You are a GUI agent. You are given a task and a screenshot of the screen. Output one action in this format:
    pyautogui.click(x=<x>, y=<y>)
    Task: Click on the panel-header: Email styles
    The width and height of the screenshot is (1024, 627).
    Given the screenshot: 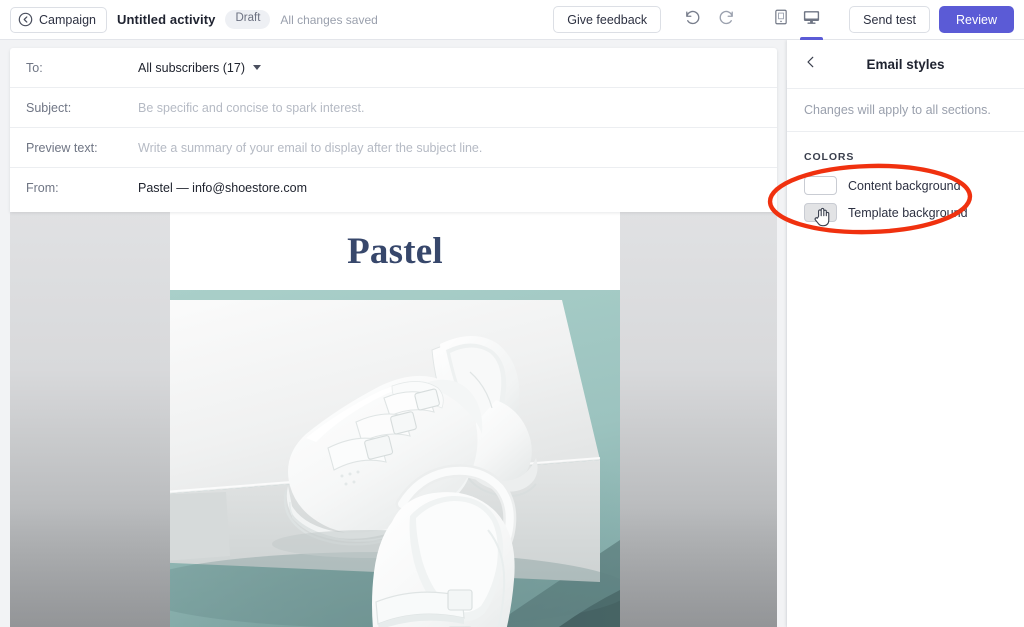 What is the action you would take?
    pyautogui.click(x=905, y=64)
    